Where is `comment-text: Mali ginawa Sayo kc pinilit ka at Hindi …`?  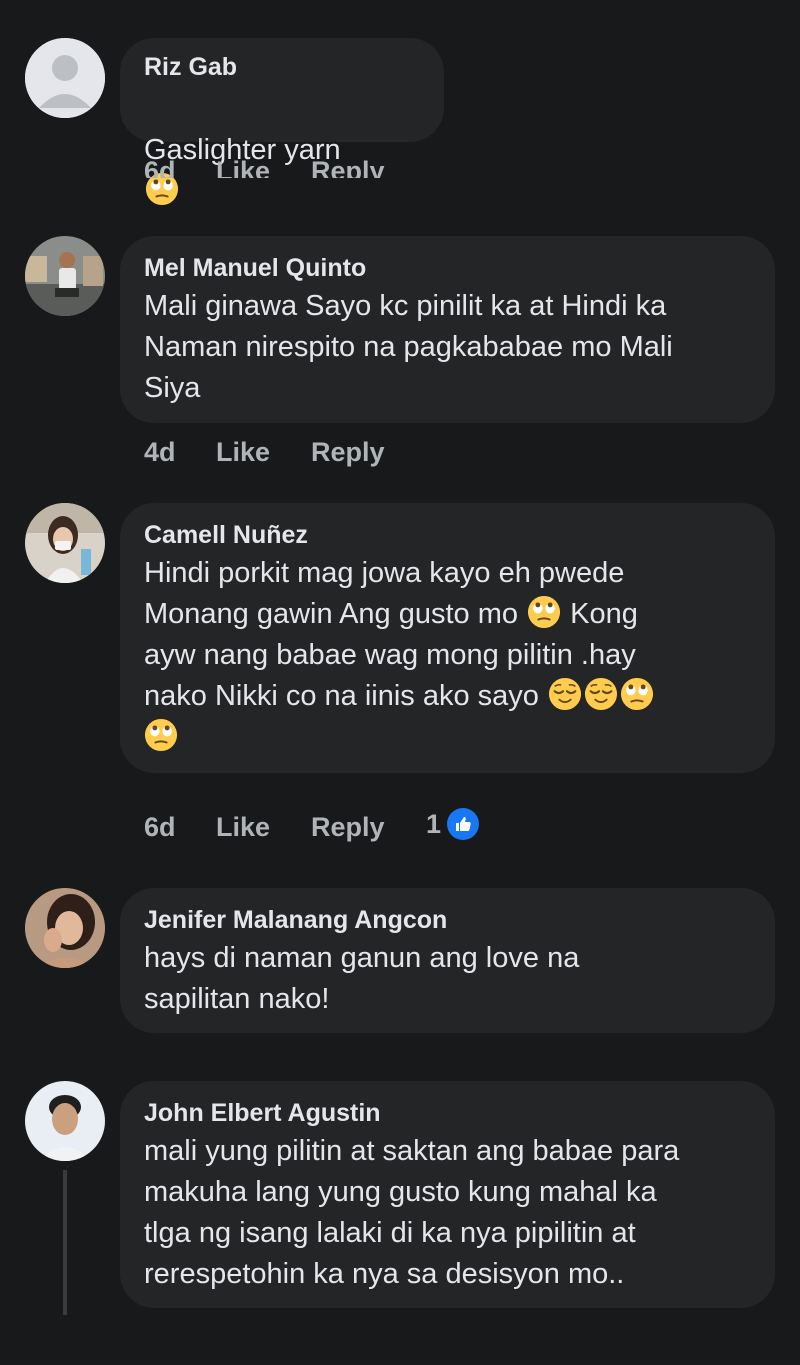
comment-text: Mali ginawa Sayo kc pinilit ka at Hindi … is located at coordinates (408, 347).